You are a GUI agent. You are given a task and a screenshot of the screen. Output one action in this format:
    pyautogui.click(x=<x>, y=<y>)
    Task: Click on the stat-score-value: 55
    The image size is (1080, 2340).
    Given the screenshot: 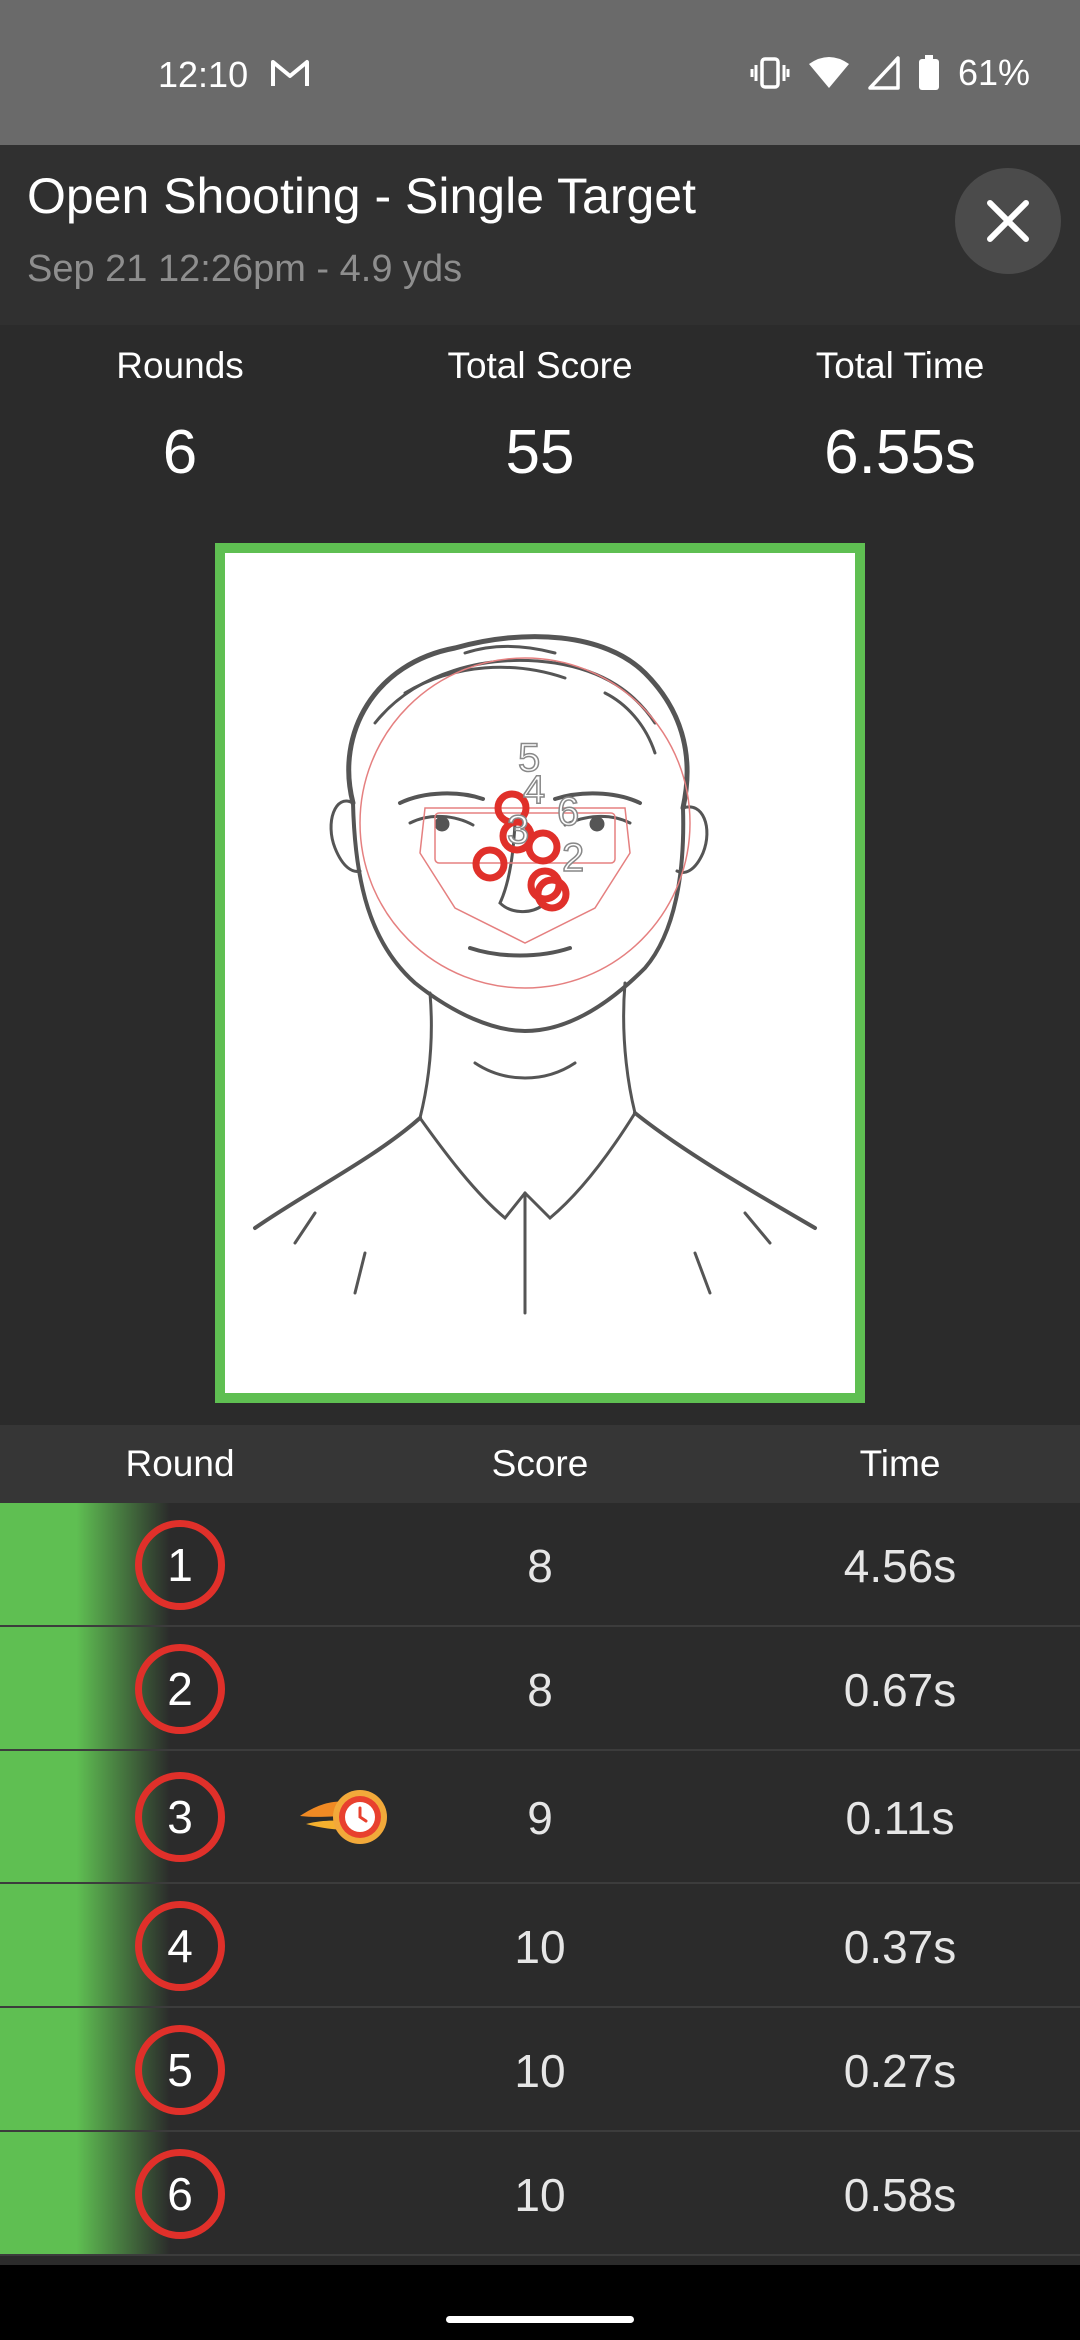 What is the action you would take?
    pyautogui.click(x=540, y=452)
    